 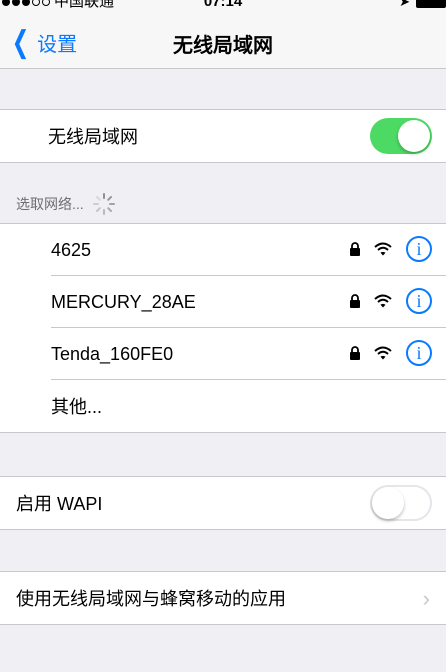 I want to click on location-arrow-icon: ➤, so click(x=404, y=4).